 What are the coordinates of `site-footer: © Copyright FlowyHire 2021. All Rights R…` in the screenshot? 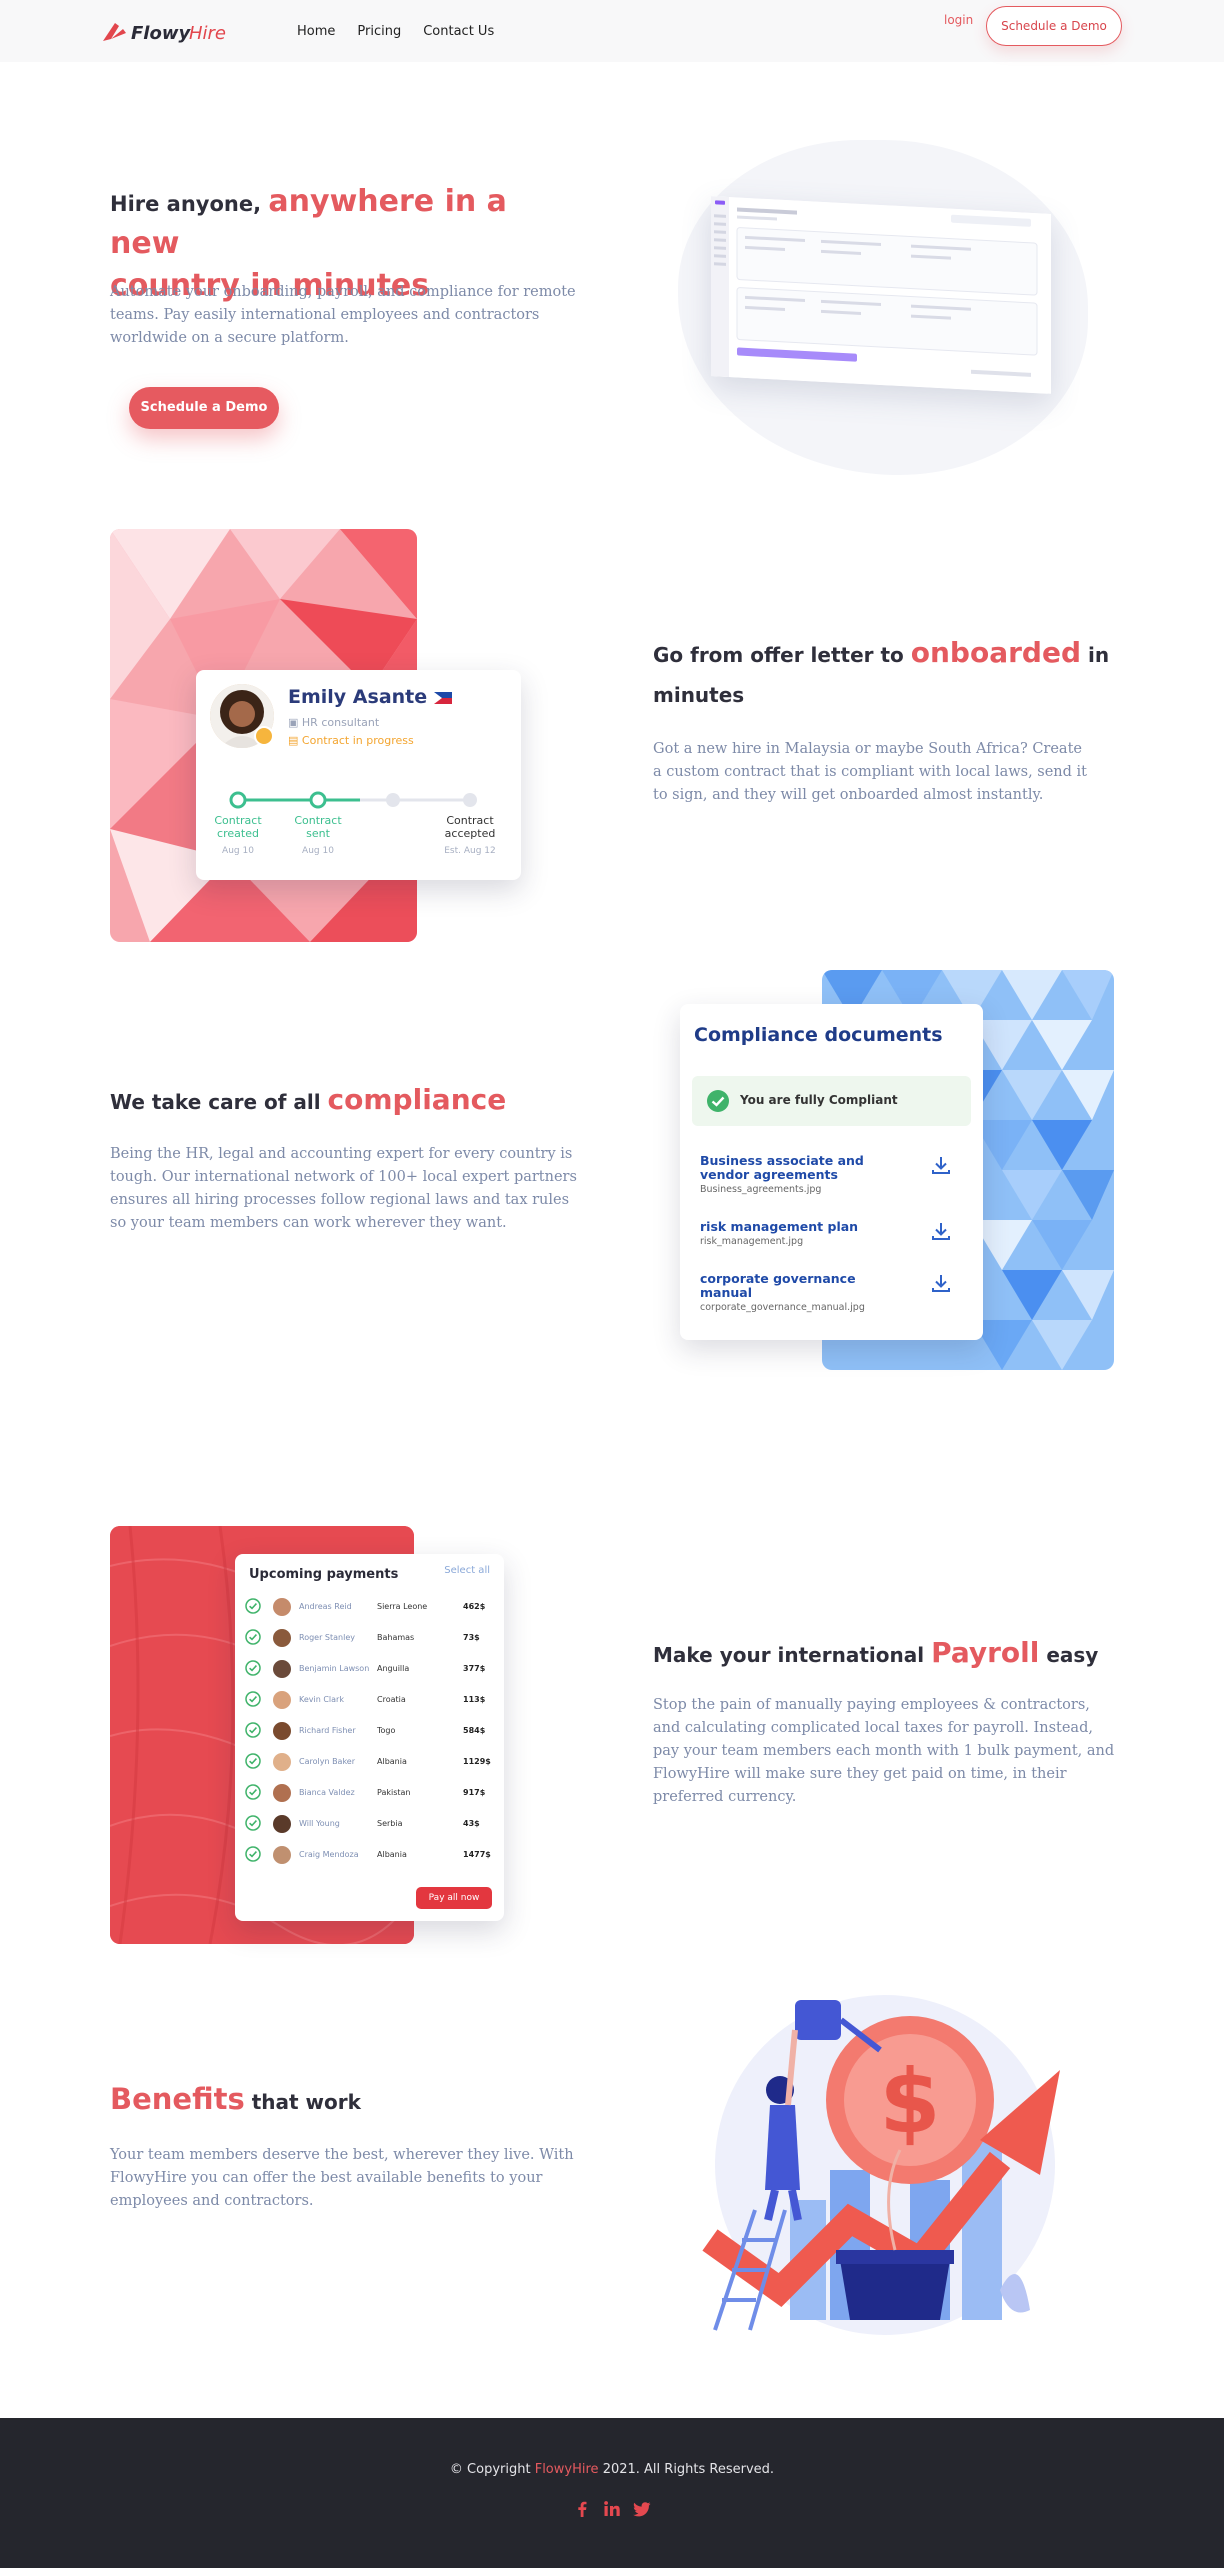 It's located at (612, 2493).